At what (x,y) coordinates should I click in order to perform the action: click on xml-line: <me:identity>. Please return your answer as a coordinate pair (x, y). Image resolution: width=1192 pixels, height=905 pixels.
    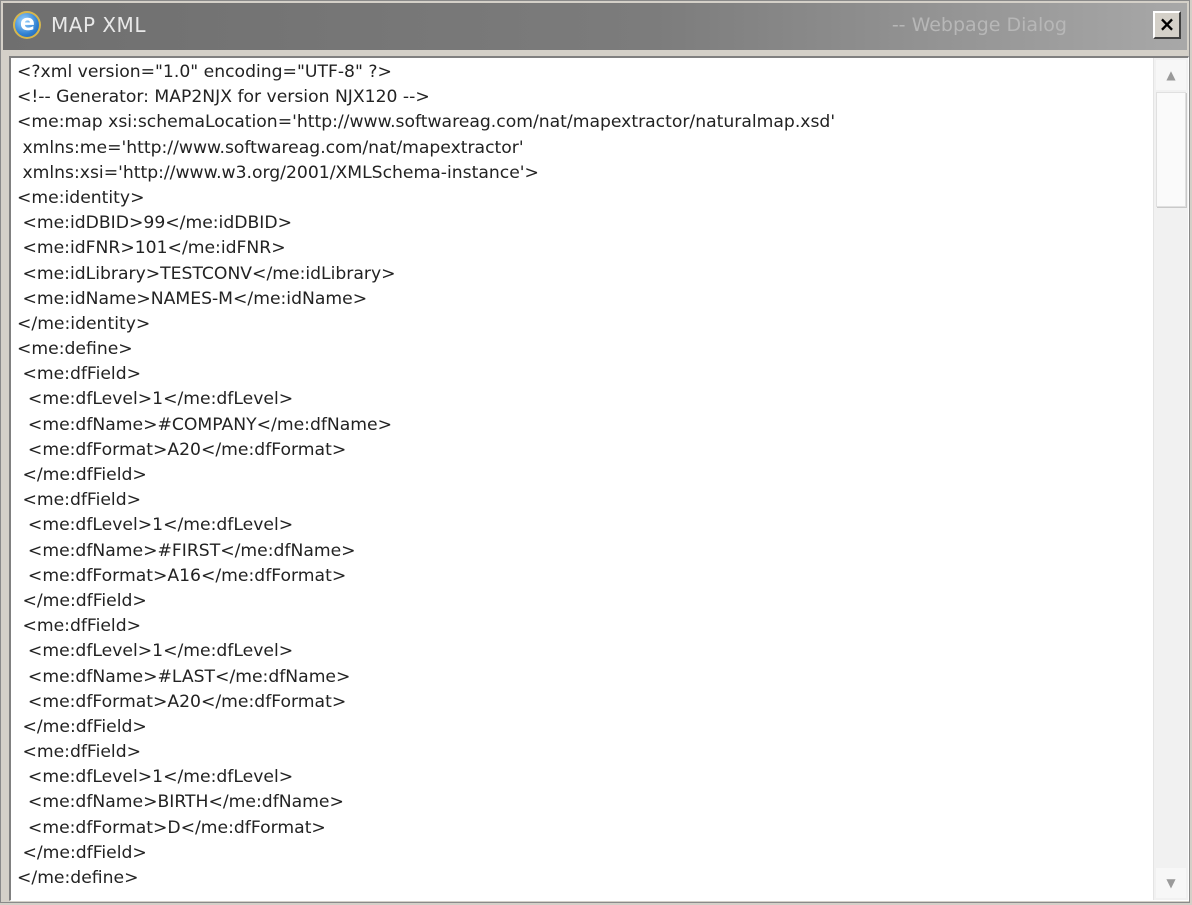
    Looking at the image, I should click on (81, 197).